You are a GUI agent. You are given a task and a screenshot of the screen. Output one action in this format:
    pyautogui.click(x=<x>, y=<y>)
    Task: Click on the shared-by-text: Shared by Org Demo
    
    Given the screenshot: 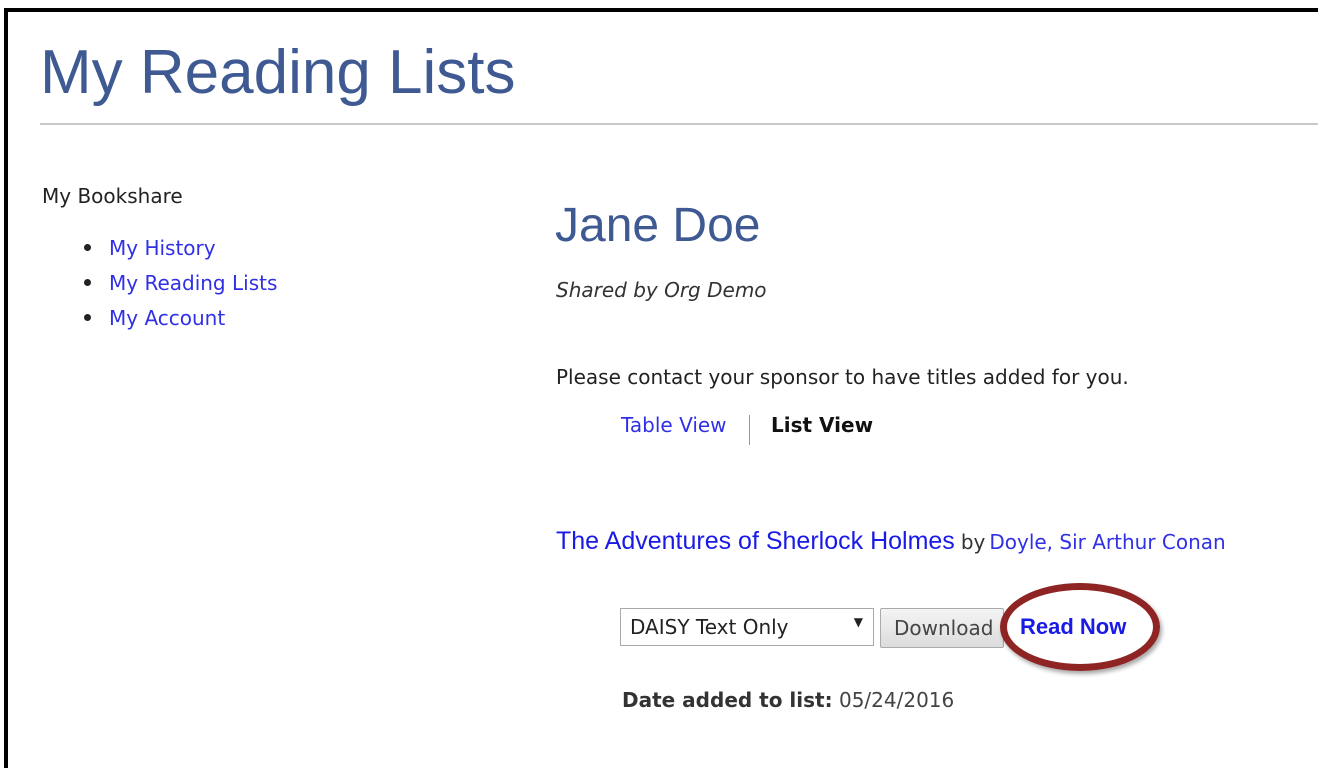 What is the action you would take?
    pyautogui.click(x=661, y=290)
    